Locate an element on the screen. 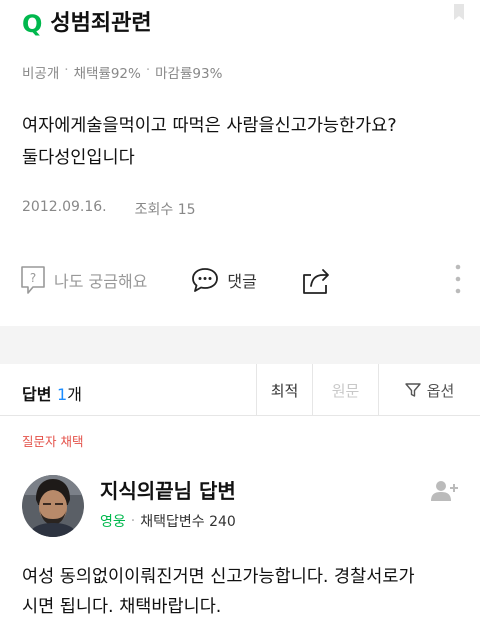  answer-header: 지식의끝님 답변 영웅 · 채택답변수 240 is located at coordinates (129, 506).